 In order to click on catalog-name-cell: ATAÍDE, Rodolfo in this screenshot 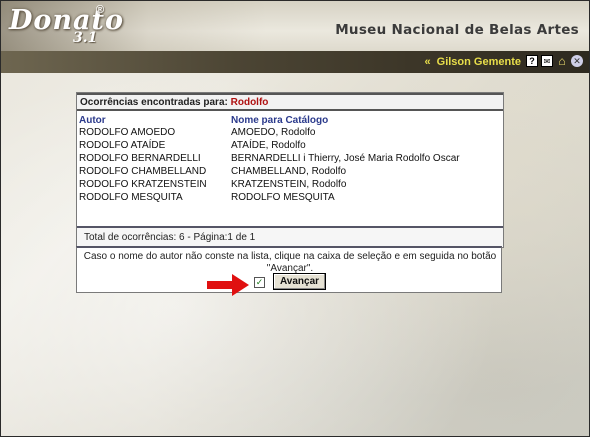, I will do `click(268, 145)`.